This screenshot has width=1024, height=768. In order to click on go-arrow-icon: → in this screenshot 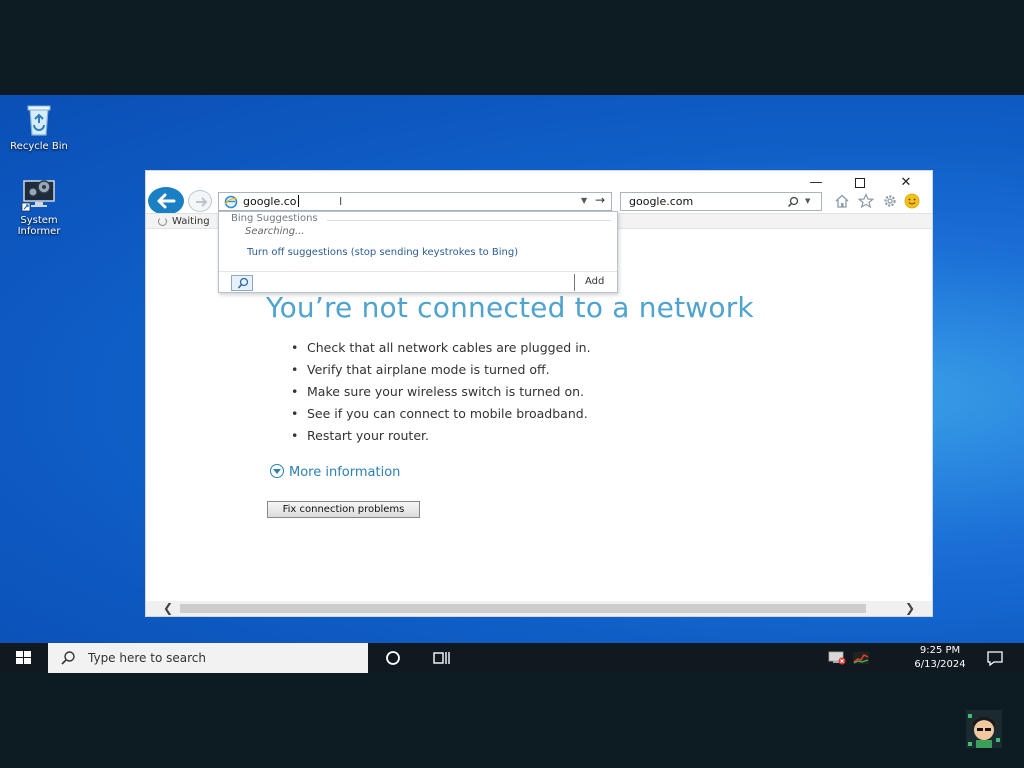, I will do `click(600, 200)`.